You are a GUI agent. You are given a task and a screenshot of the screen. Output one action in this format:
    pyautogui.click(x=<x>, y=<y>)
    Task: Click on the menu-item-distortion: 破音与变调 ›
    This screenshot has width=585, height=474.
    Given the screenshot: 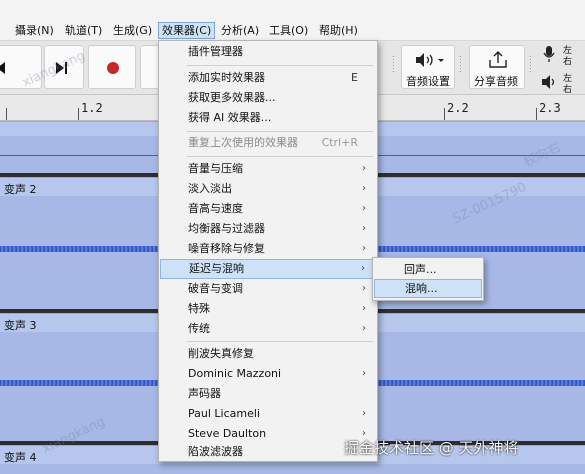 What is the action you would take?
    pyautogui.click(x=268, y=289)
    